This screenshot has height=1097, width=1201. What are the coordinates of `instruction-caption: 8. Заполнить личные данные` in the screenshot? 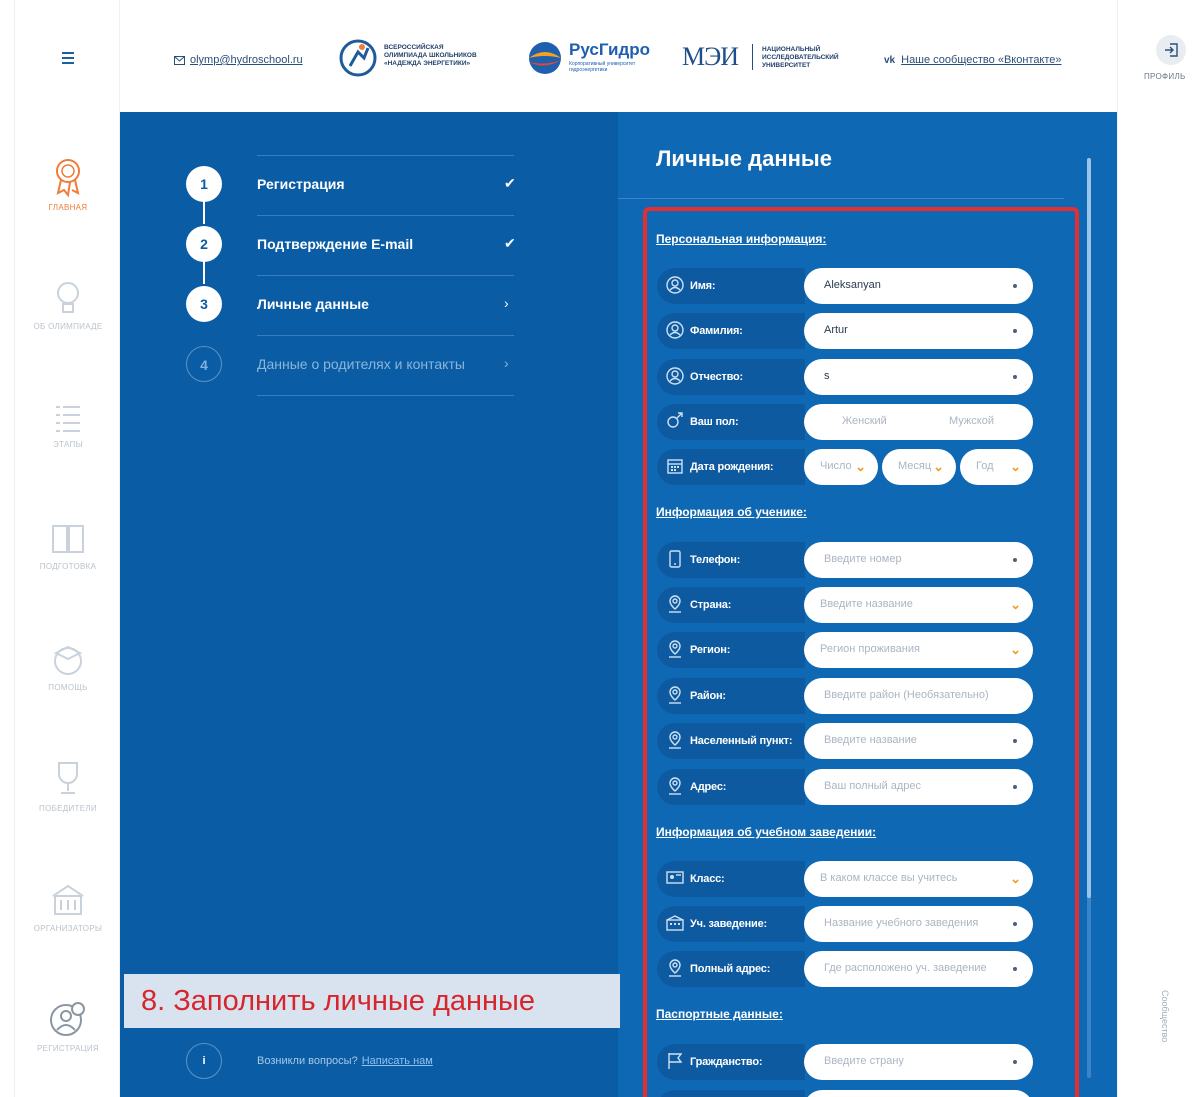 It's located at (372, 1001).